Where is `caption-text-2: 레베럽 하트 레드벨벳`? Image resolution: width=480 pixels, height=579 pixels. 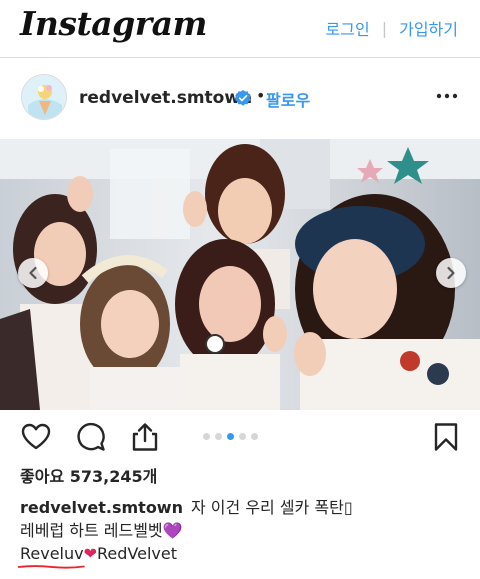
caption-text-2: 레베럽 하트 레드벨벳 is located at coordinates (91, 530).